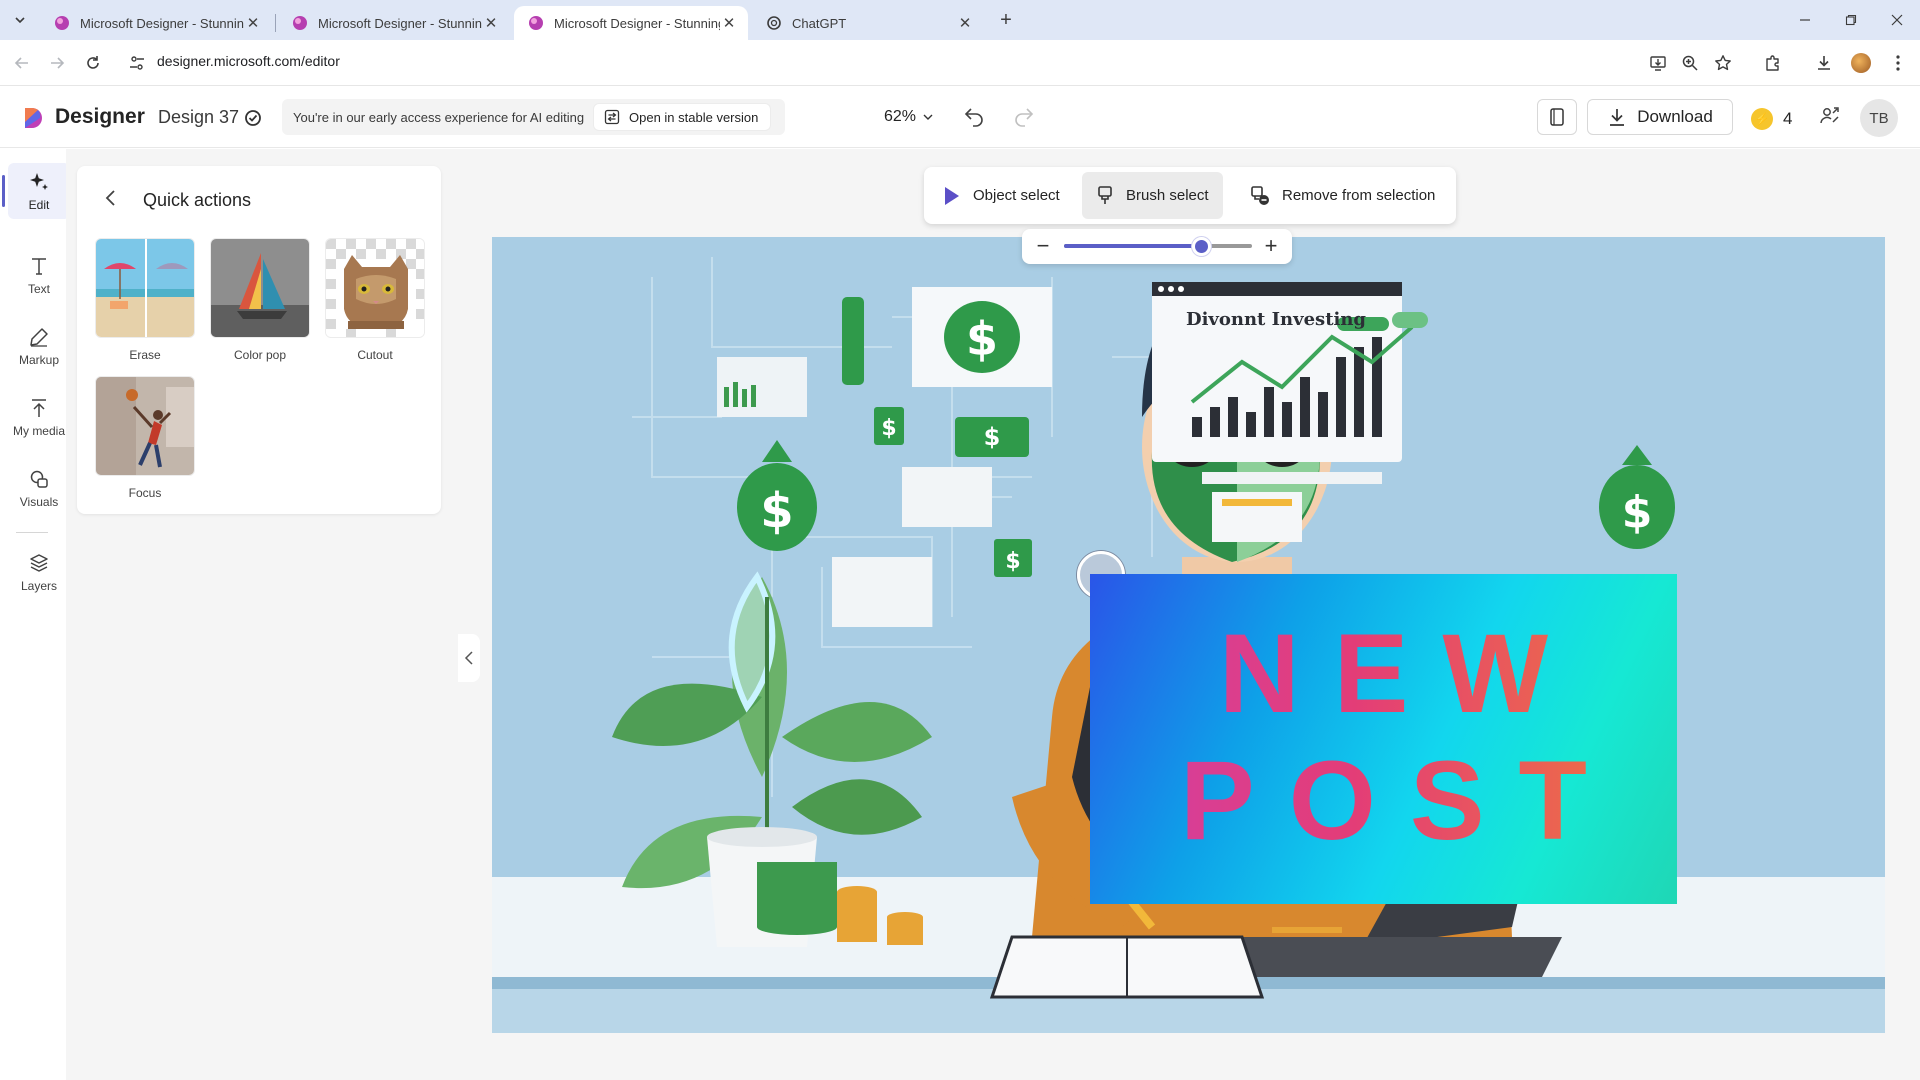  I want to click on browser-tab: ChatGPT ✕, so click(868, 23).